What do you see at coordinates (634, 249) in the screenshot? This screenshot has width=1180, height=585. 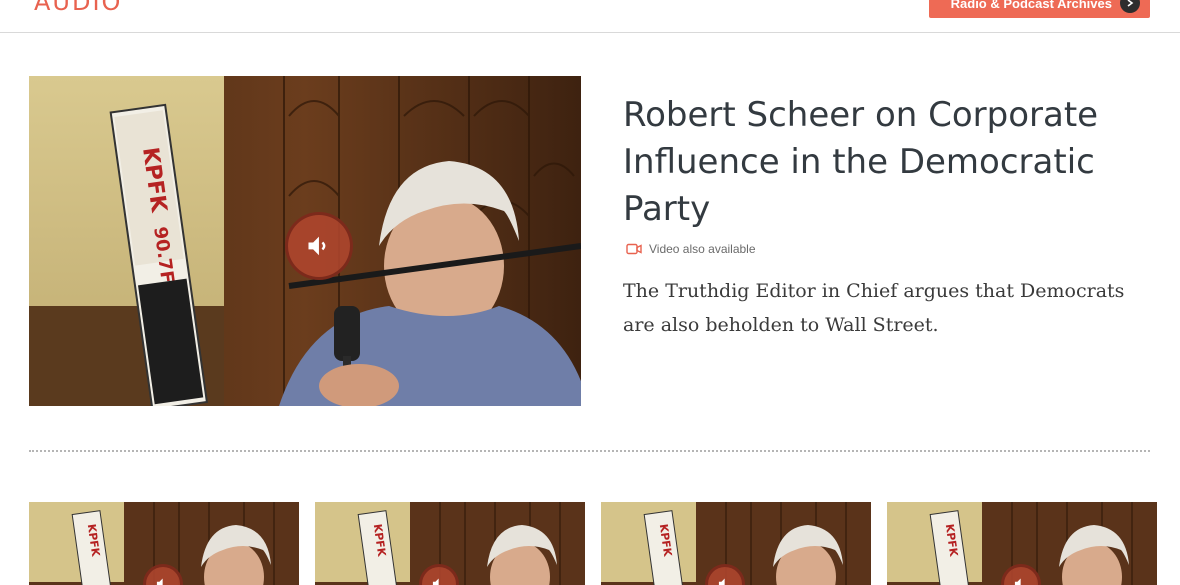 I see `video-camera-icon` at bounding box center [634, 249].